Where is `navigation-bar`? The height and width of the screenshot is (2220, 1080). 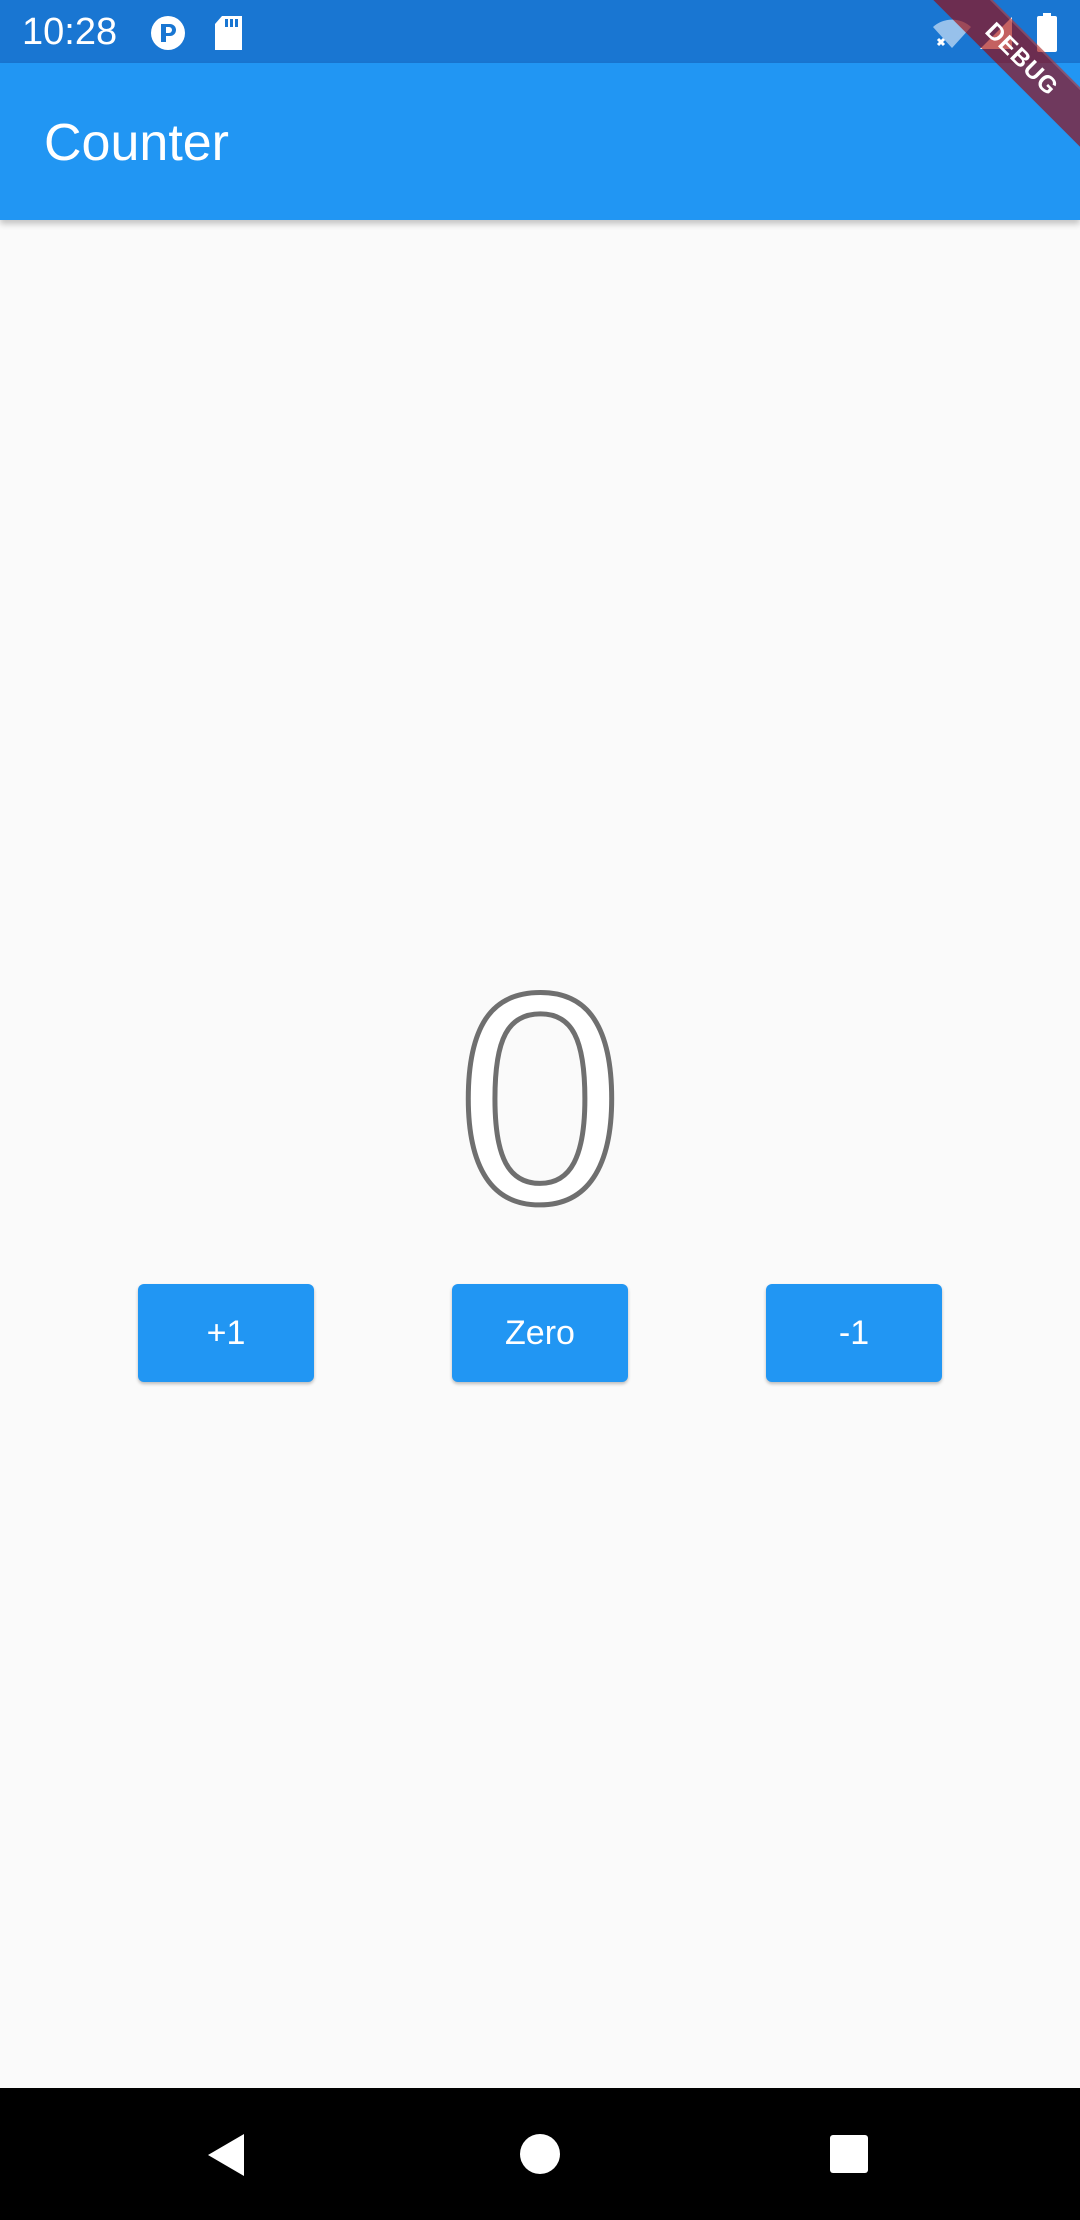 navigation-bar is located at coordinates (540, 2154).